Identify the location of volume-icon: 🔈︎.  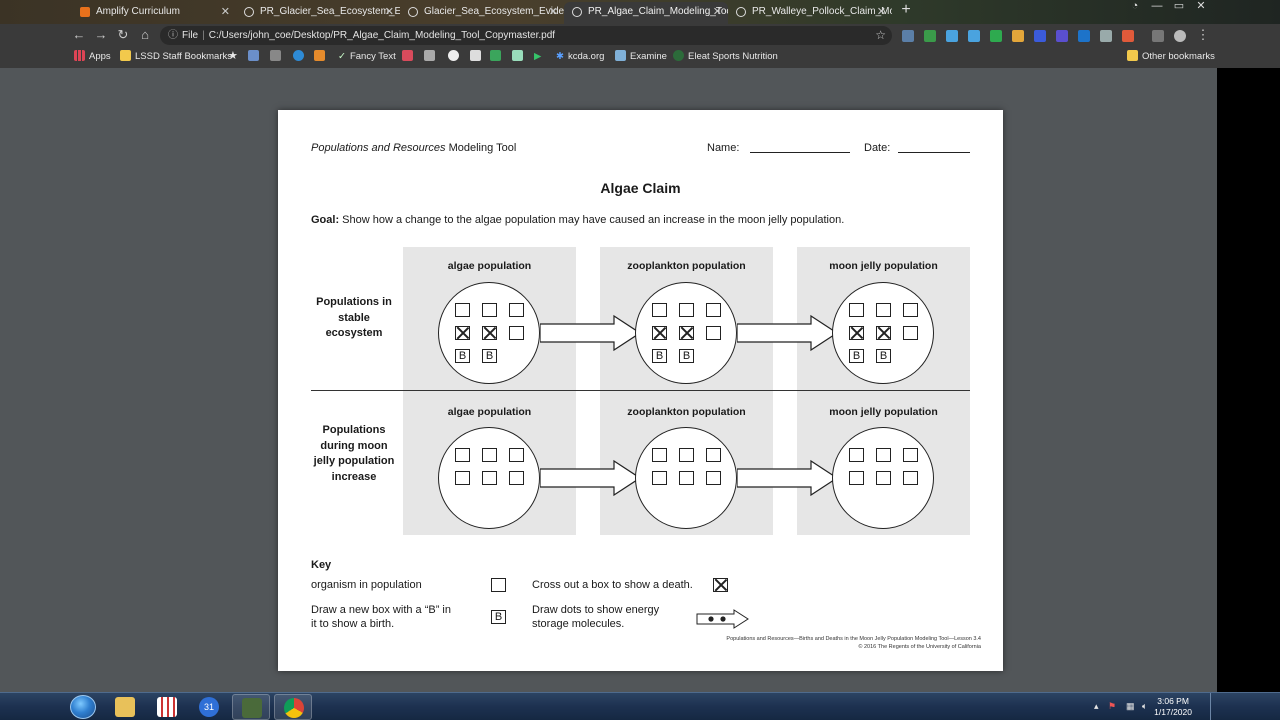
(1144, 706).